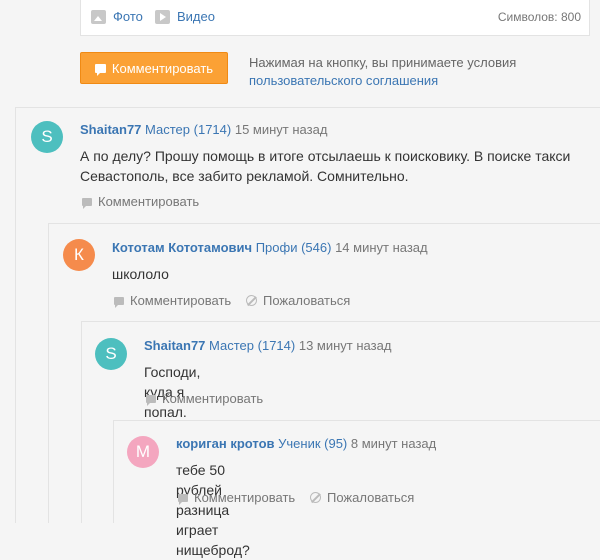 Image resolution: width=600 pixels, height=560 pixels. I want to click on avatar-letter: К, so click(79, 254).